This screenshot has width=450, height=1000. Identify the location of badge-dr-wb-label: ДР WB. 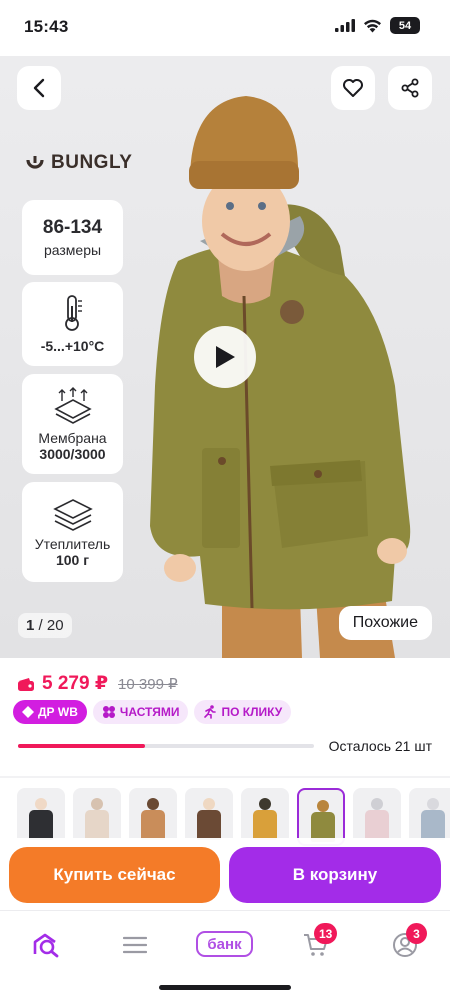
(58, 712).